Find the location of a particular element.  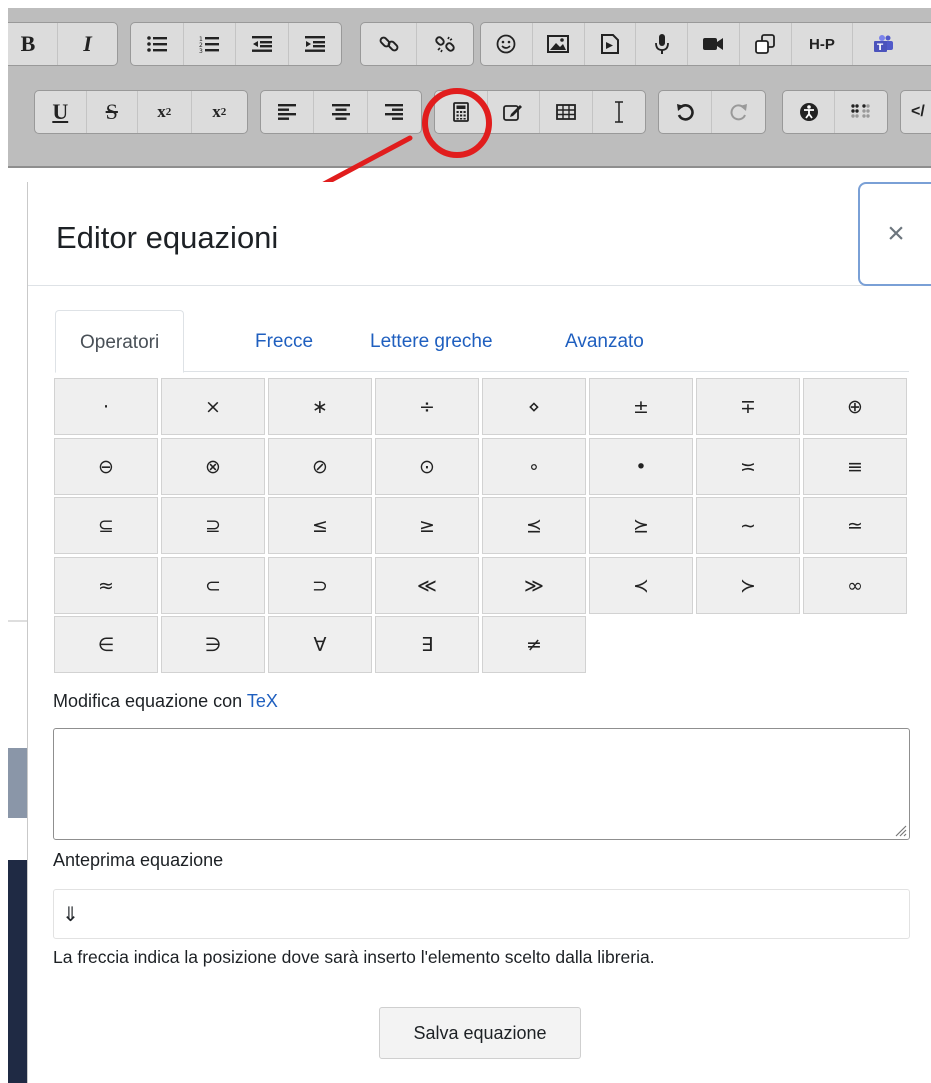

align-center-icon is located at coordinates (340, 112).